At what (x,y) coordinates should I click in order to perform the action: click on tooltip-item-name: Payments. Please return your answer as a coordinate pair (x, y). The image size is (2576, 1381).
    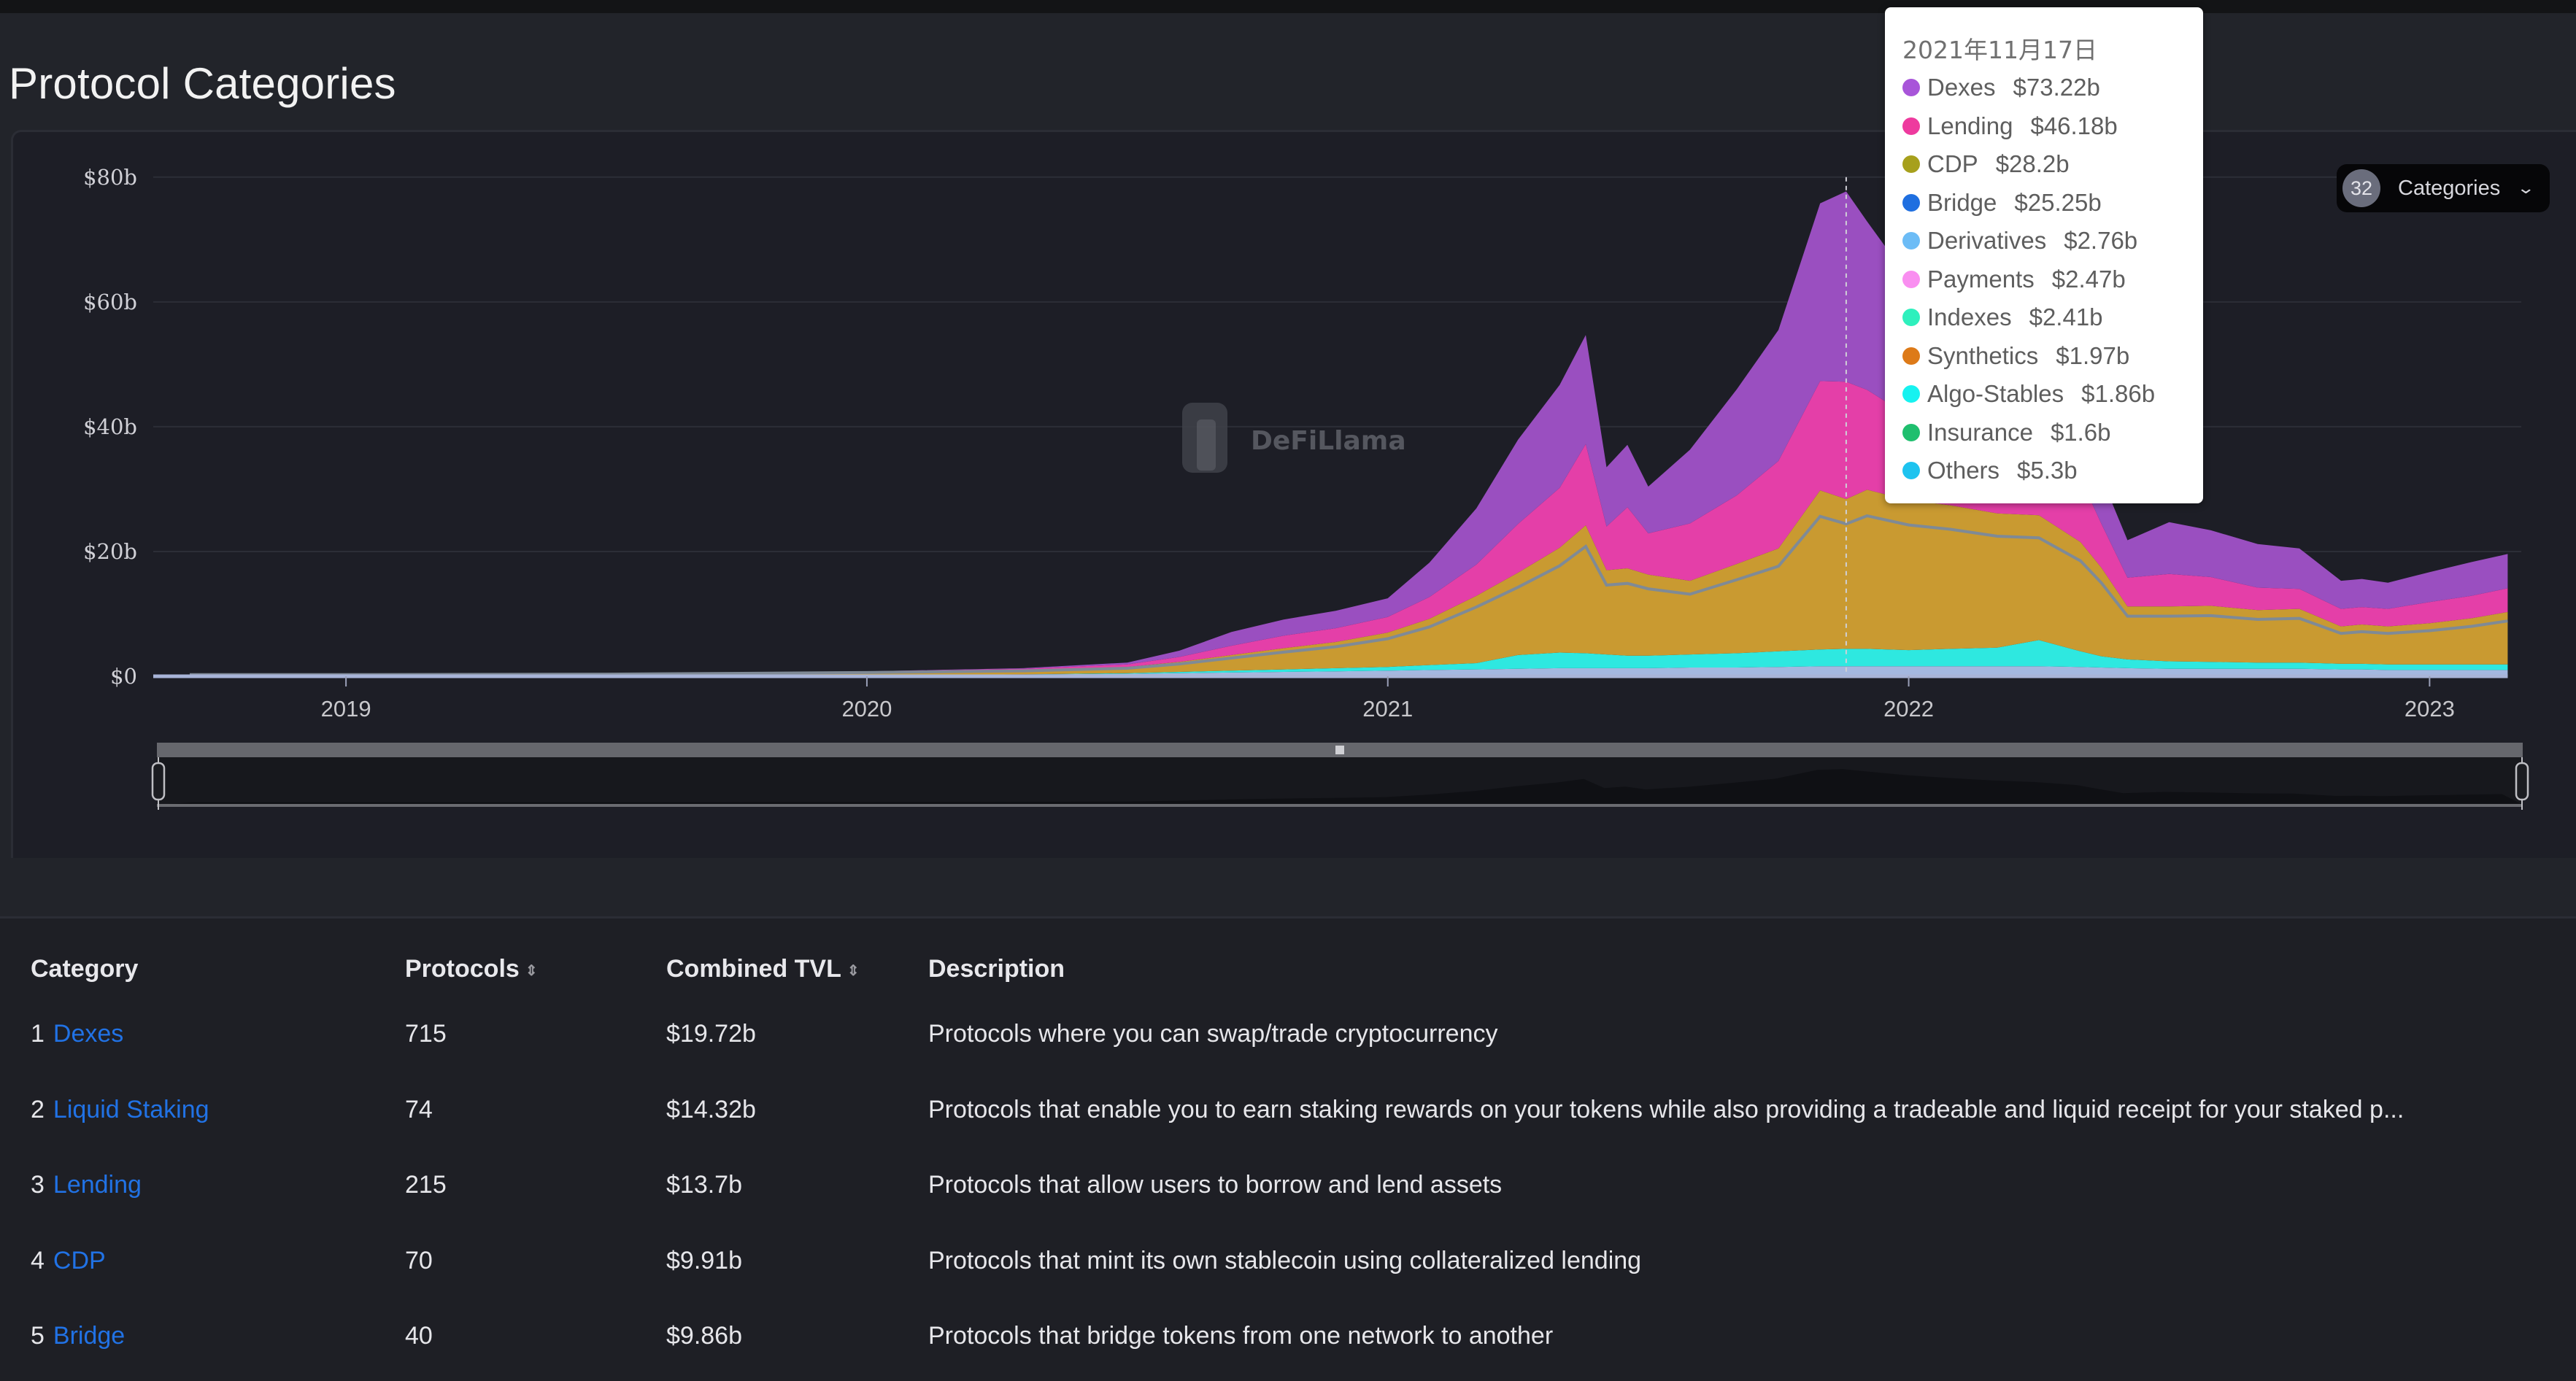
    Looking at the image, I should click on (1981, 279).